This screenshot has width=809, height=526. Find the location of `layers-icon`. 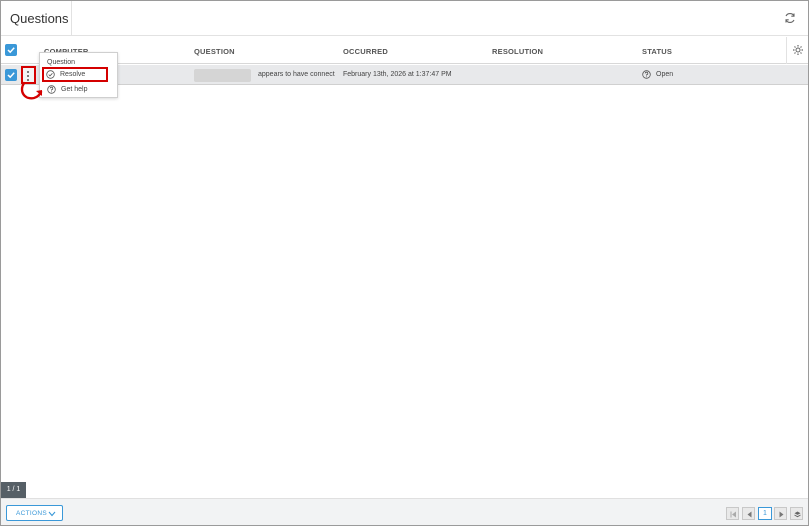

layers-icon is located at coordinates (797, 514).